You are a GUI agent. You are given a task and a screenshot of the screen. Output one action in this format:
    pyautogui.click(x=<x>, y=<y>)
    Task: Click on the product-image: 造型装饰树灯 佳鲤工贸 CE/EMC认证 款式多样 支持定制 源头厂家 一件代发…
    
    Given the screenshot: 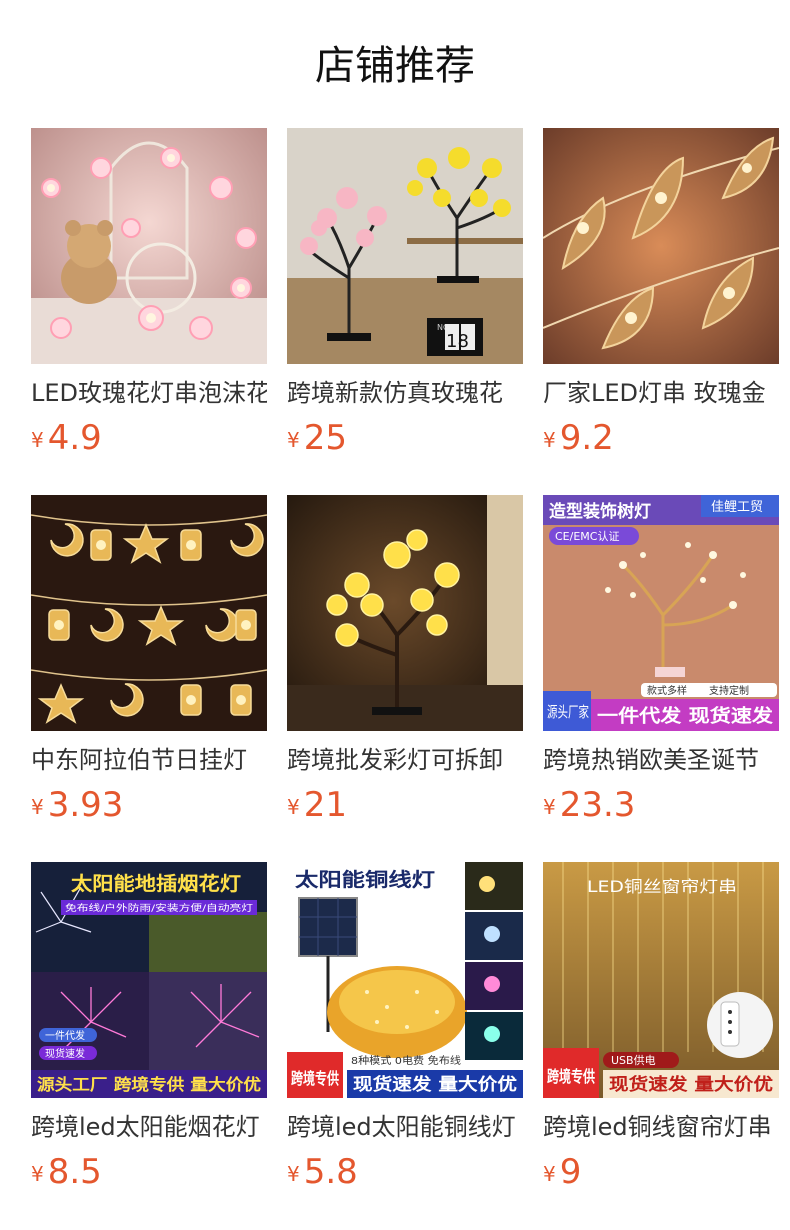 What is the action you would take?
    pyautogui.click(x=661, y=613)
    